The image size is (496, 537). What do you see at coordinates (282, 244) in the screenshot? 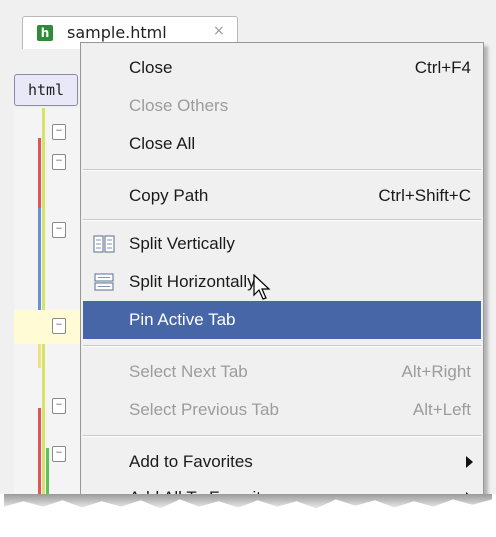
I see `menu-item-split-vertically: Split Vertically` at bounding box center [282, 244].